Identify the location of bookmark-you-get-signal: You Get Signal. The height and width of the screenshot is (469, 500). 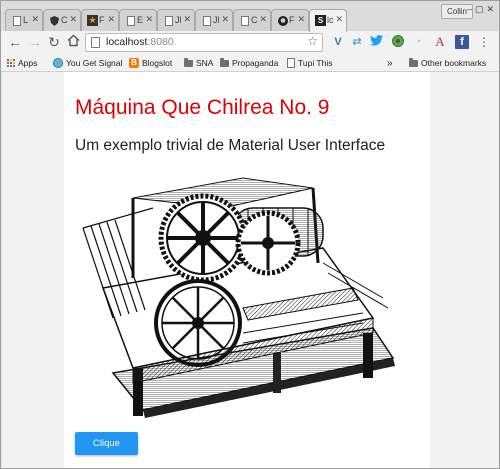
(87, 63).